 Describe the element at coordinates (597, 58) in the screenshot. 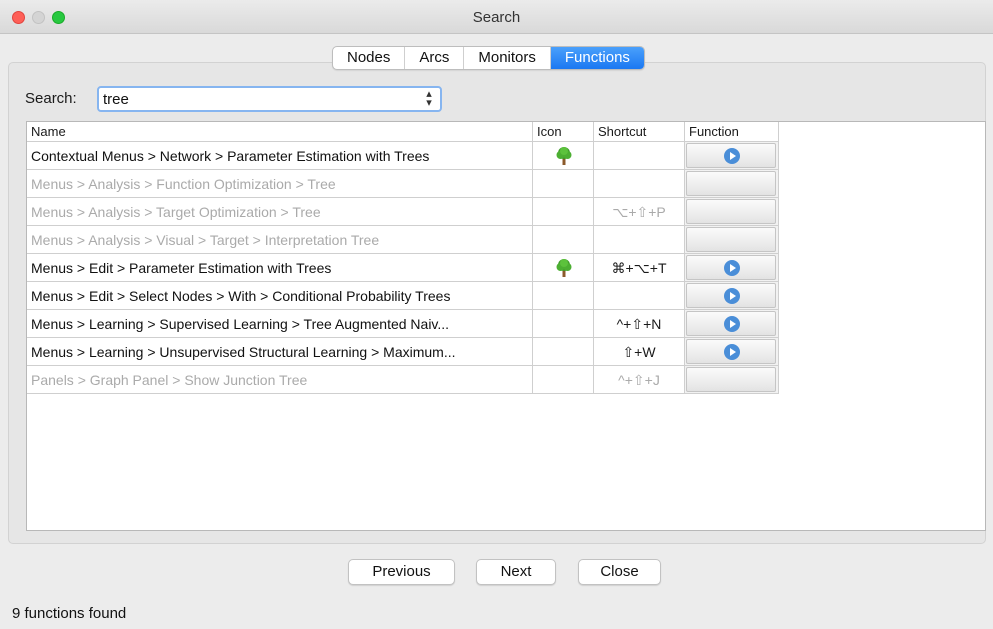

I see `tab-functions: Functions` at that location.